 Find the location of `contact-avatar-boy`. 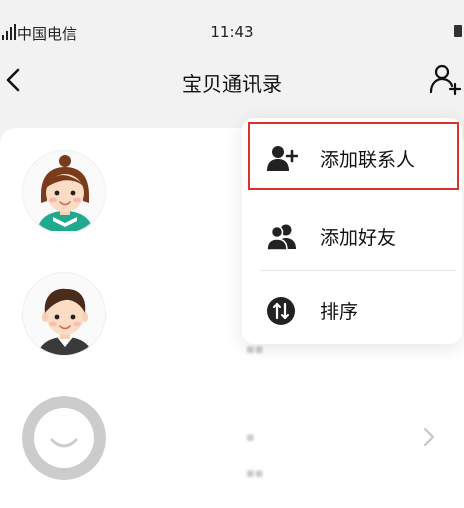

contact-avatar-boy is located at coordinates (64, 314).